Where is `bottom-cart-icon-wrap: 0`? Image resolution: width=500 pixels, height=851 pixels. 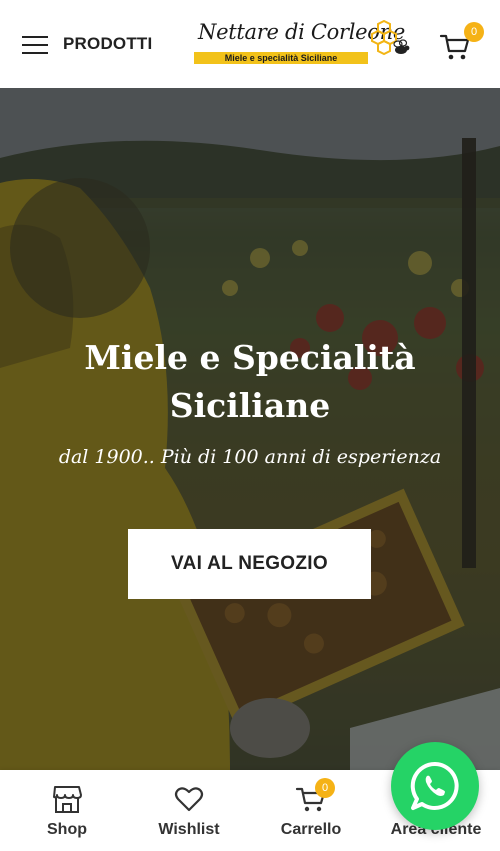 bottom-cart-icon-wrap: 0 is located at coordinates (315, 796).